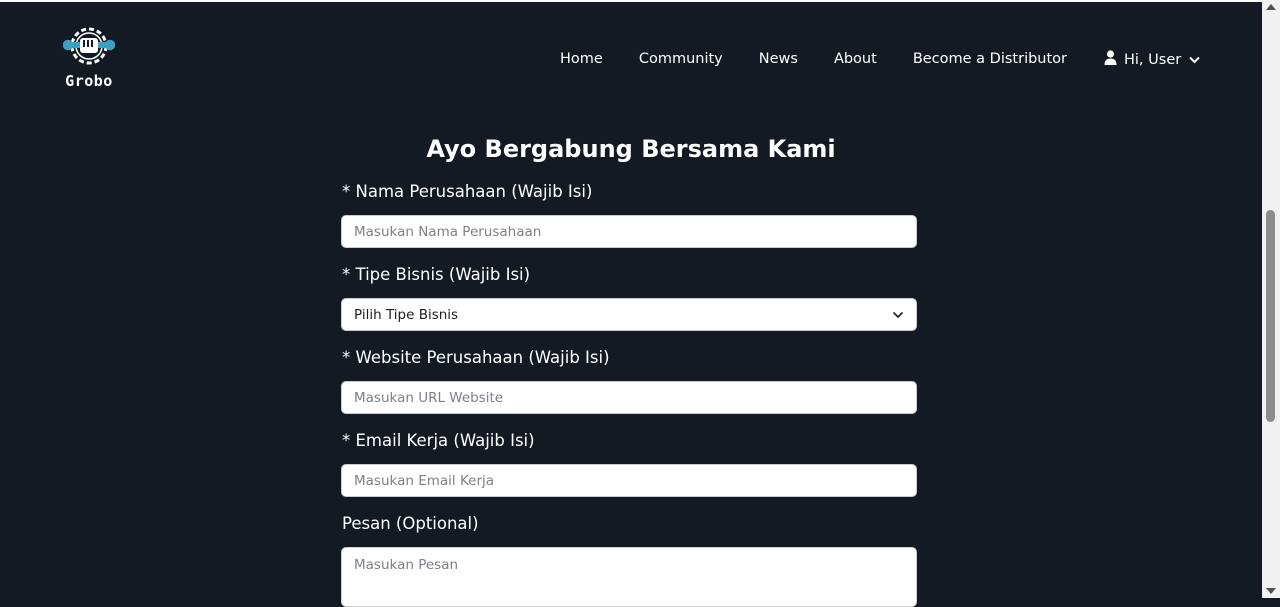 This screenshot has height=607, width=1280. I want to click on scroll-up-arrow-icon, so click(1271, 7).